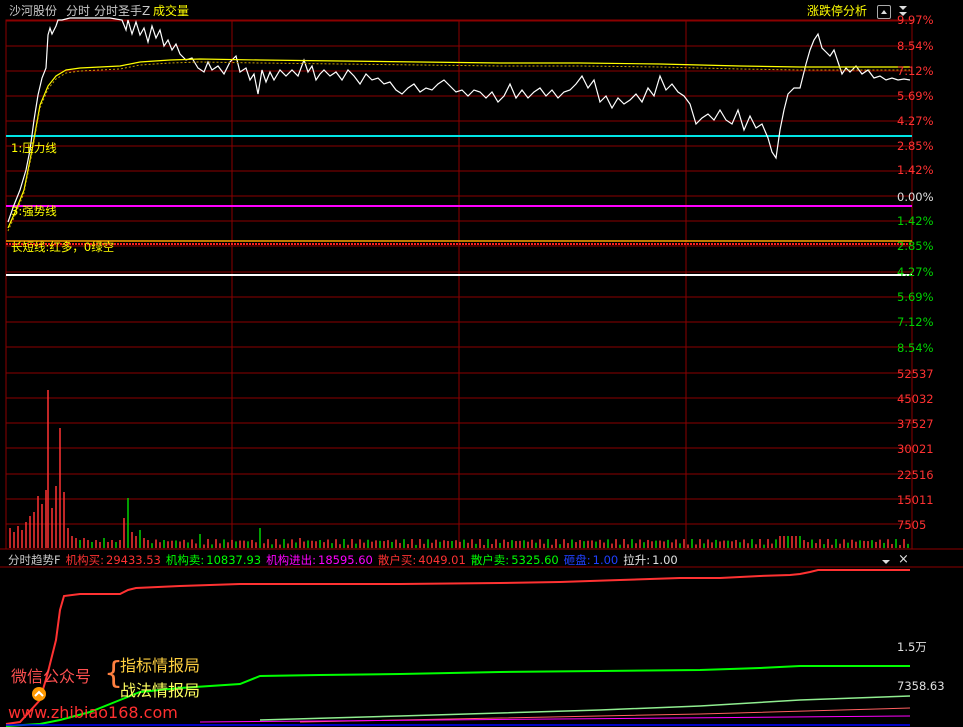 The image size is (963, 727). What do you see at coordinates (837, 11) in the screenshot?
I see `limit-analysis-button: 涨跌停分析` at bounding box center [837, 11].